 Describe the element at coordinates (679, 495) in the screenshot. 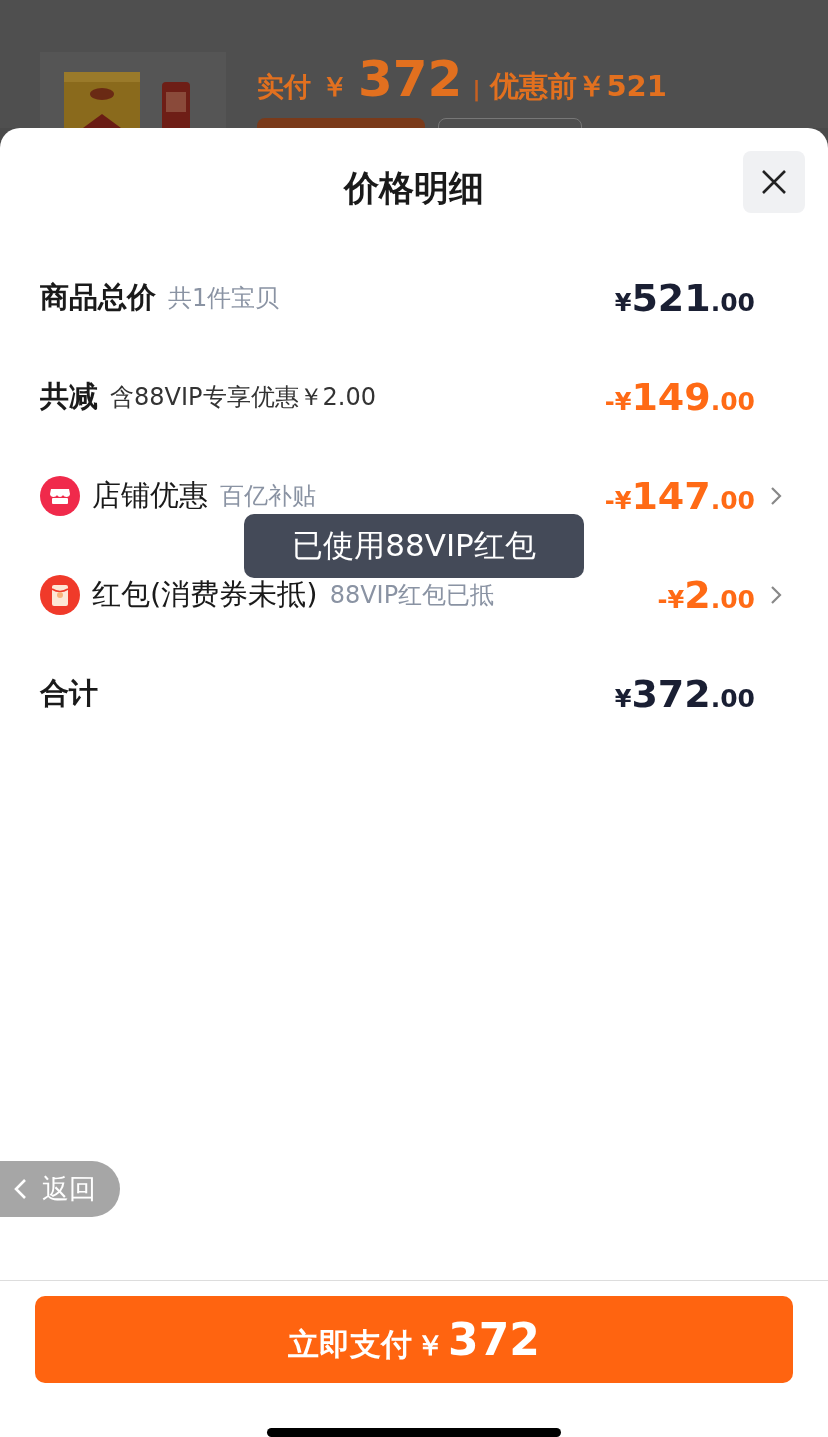

I see `price-amount: -¥147.00` at that location.